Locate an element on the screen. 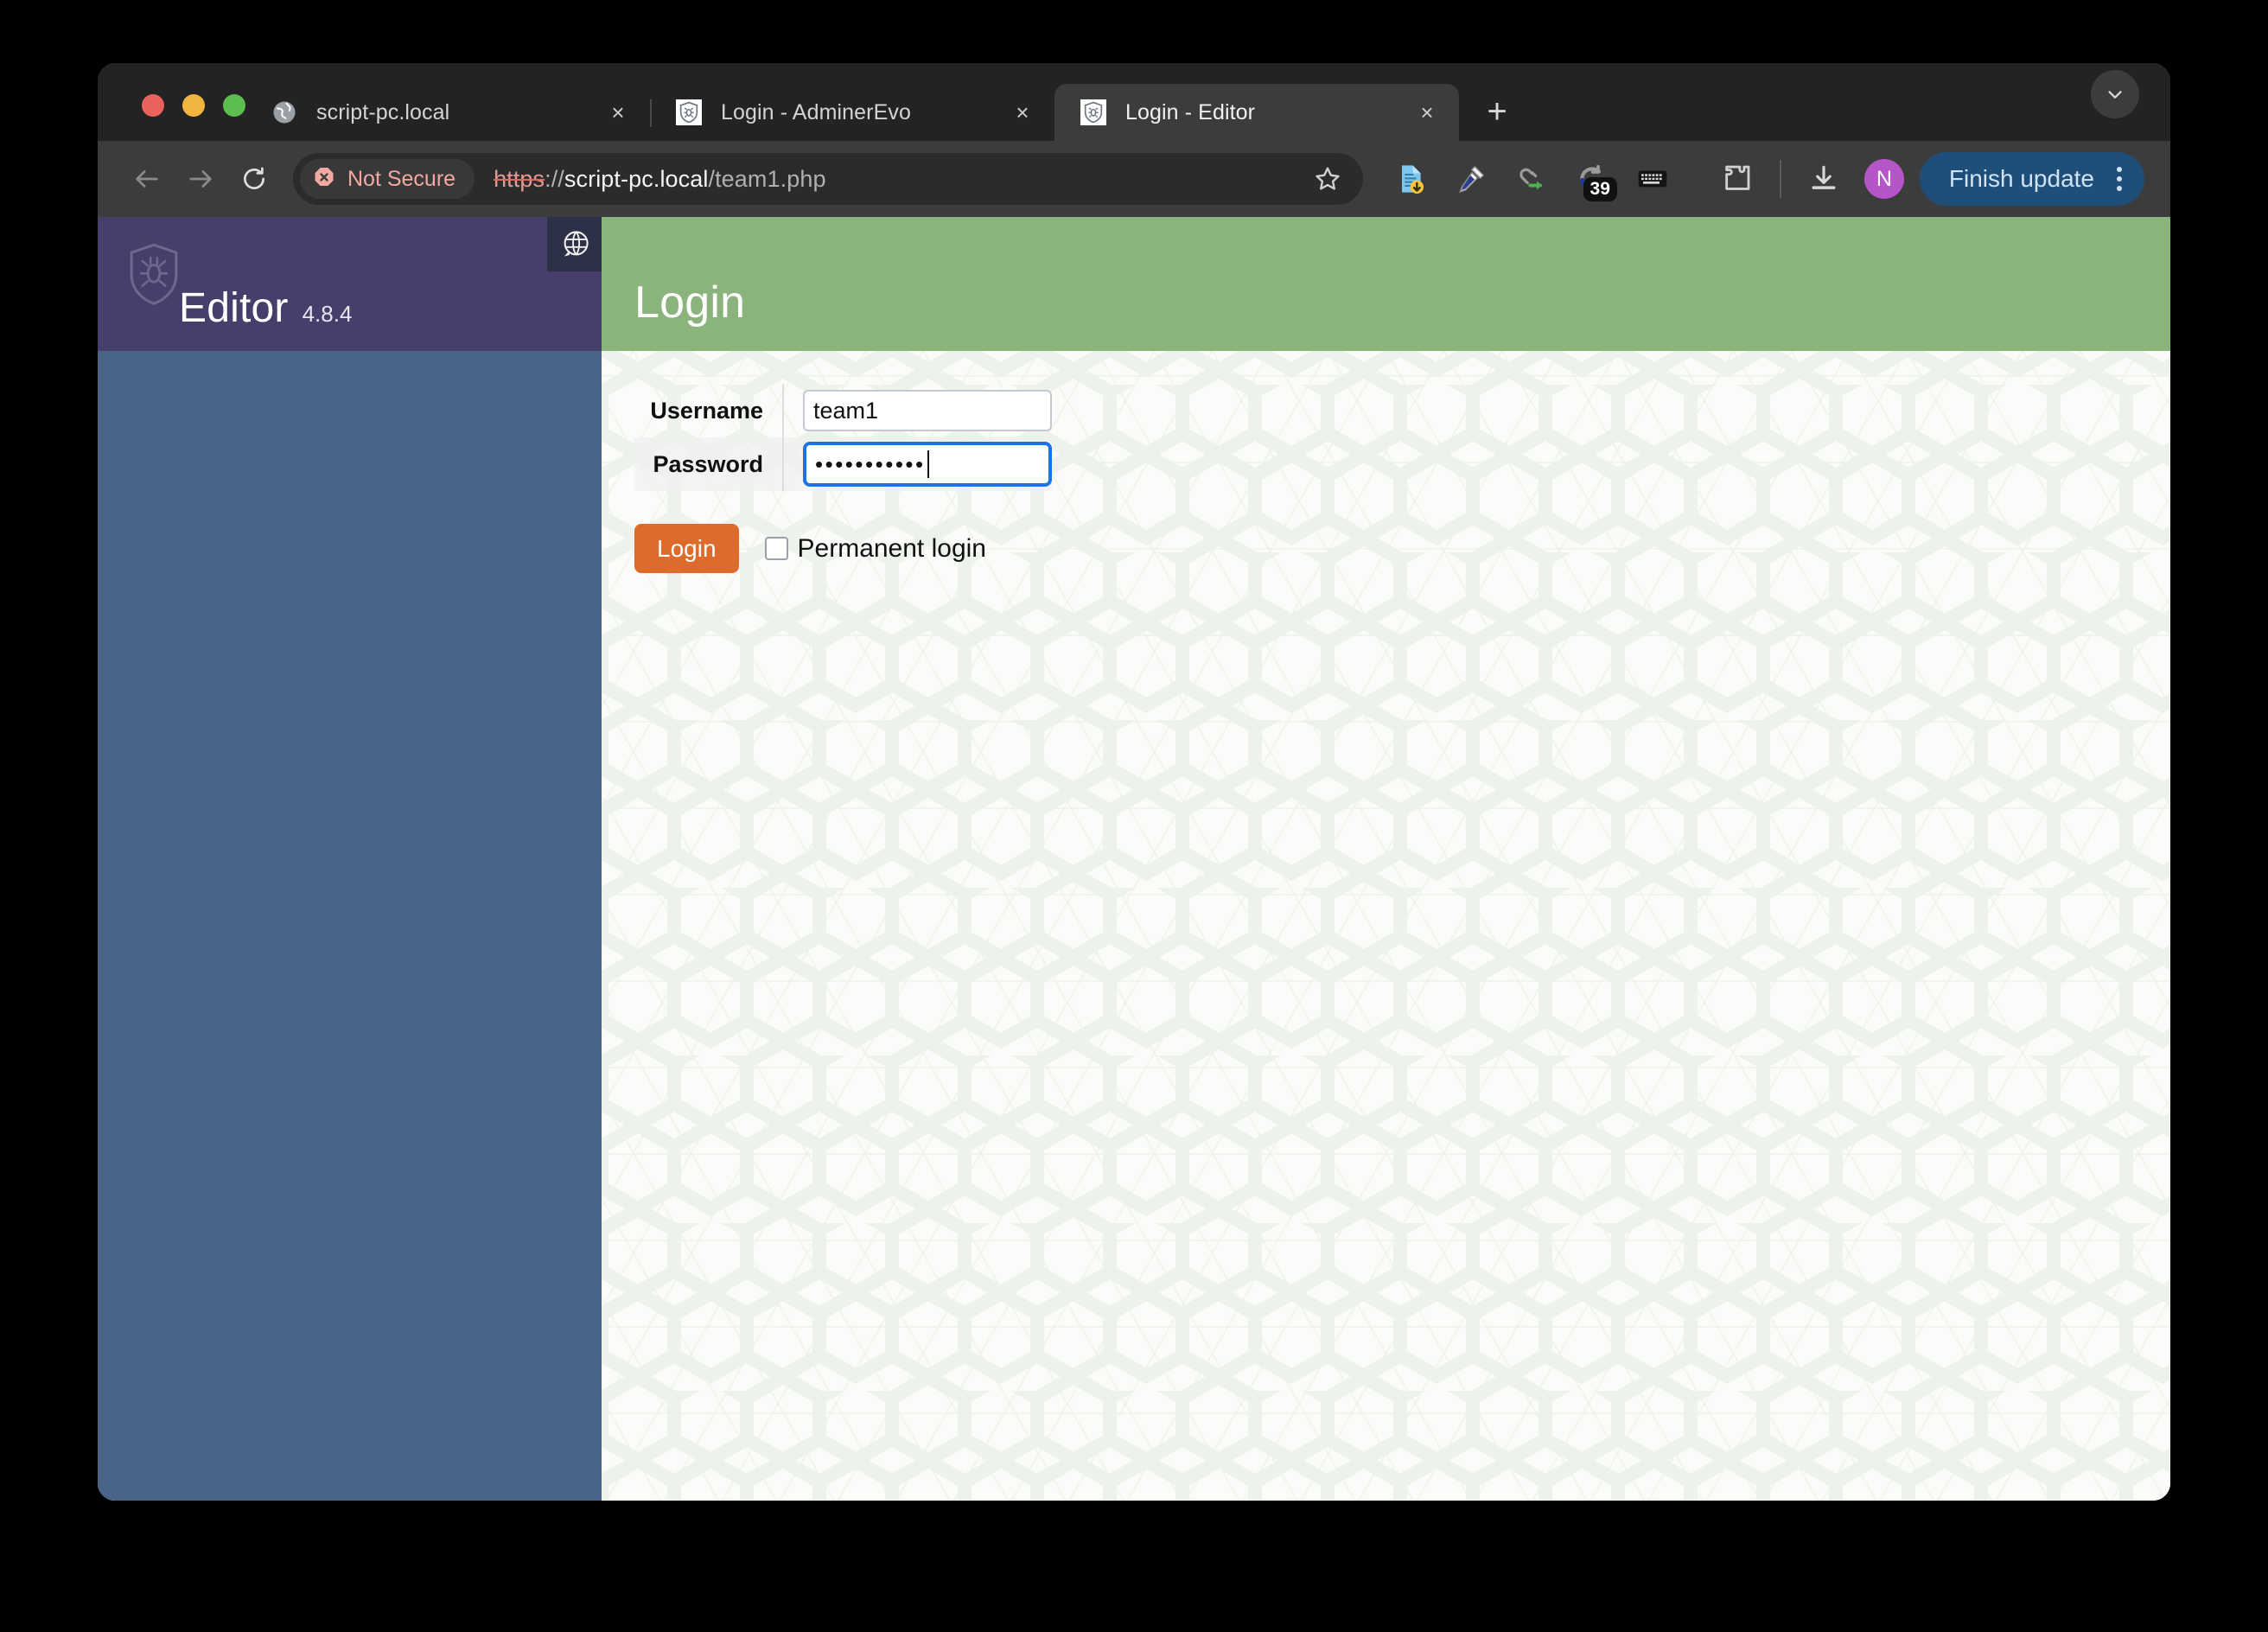  back-button is located at coordinates (147, 179).